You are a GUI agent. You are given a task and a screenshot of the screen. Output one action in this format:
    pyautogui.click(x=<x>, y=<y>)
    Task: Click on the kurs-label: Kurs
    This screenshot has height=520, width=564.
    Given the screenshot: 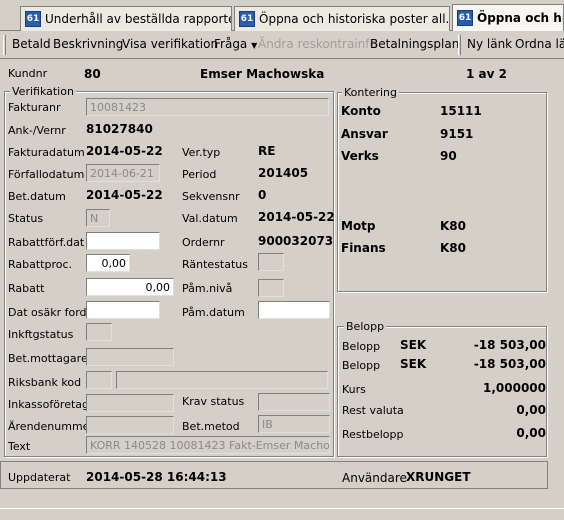 What is the action you would take?
    pyautogui.click(x=354, y=389)
    